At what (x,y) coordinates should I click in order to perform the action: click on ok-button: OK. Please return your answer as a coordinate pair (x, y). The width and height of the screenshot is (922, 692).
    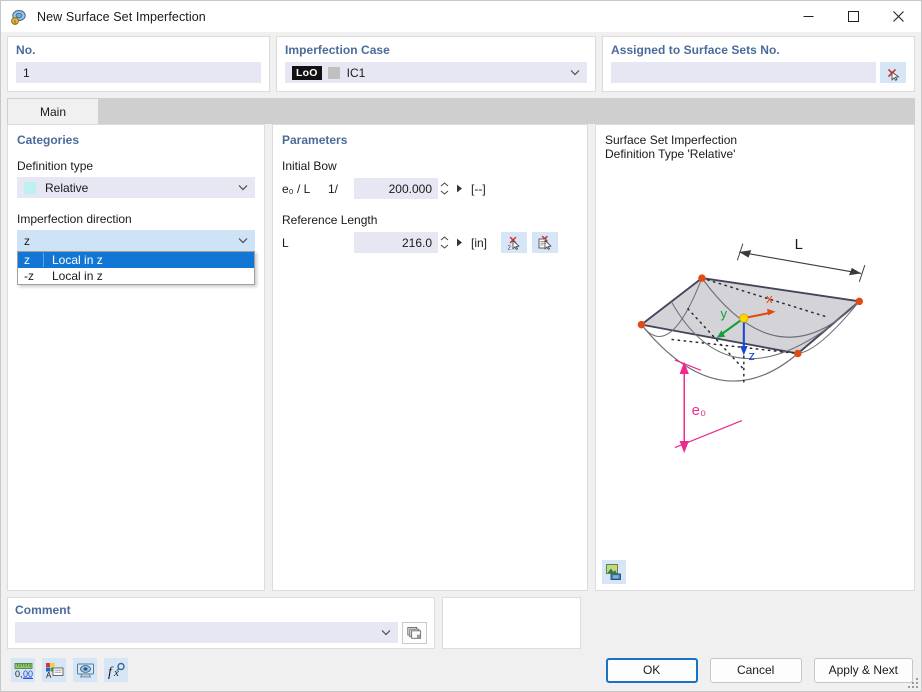
    Looking at the image, I should click on (651, 670).